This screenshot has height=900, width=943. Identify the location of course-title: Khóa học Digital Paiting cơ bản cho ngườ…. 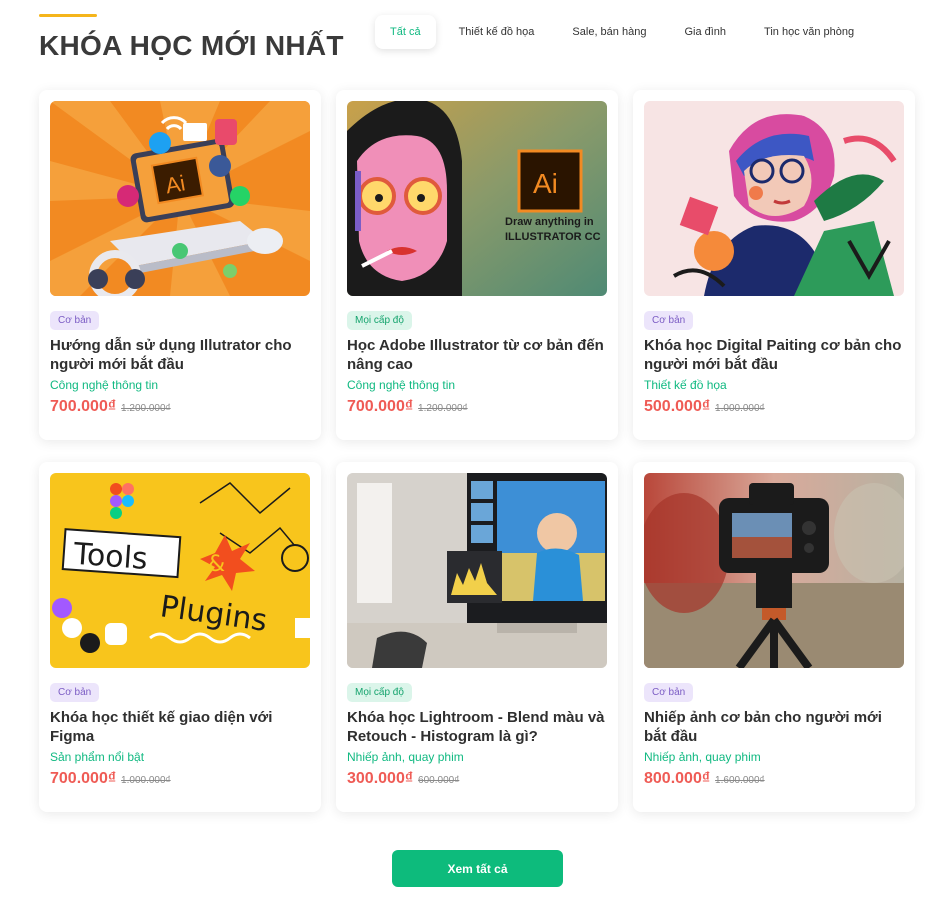
(774, 355).